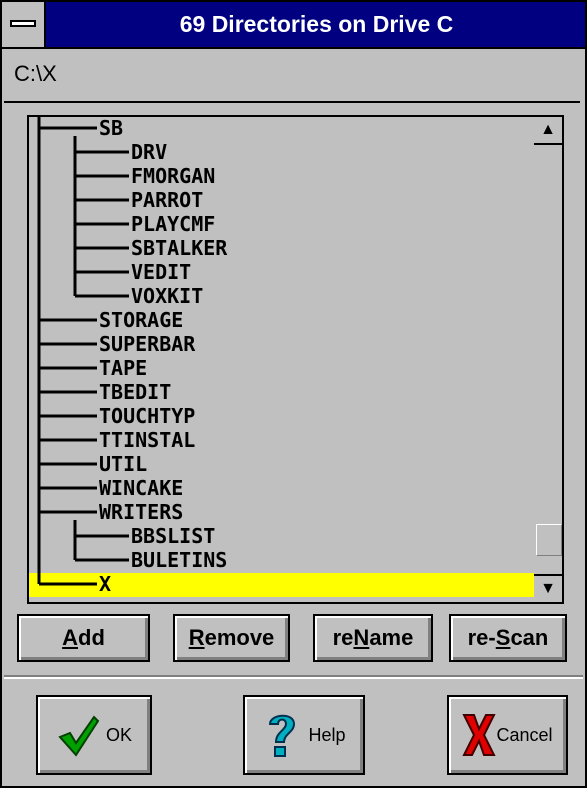  Describe the element at coordinates (316, 24) in the screenshot. I see `window-title: 69 Directories on Drive C` at that location.